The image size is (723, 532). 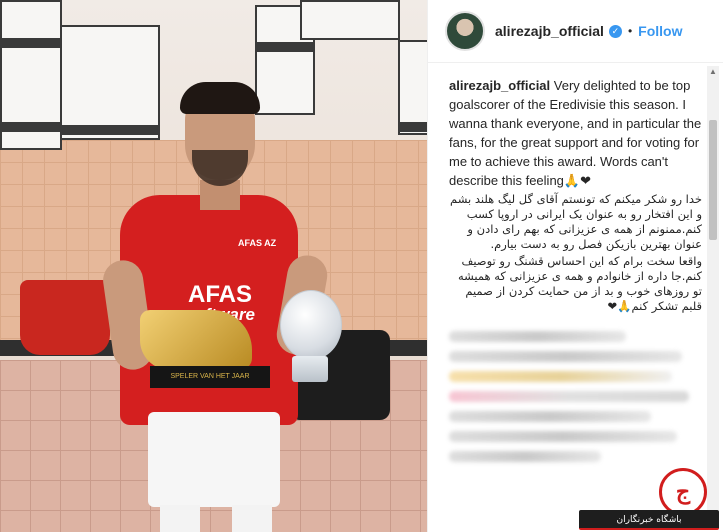 I want to click on follow-button: Follow, so click(x=660, y=31).